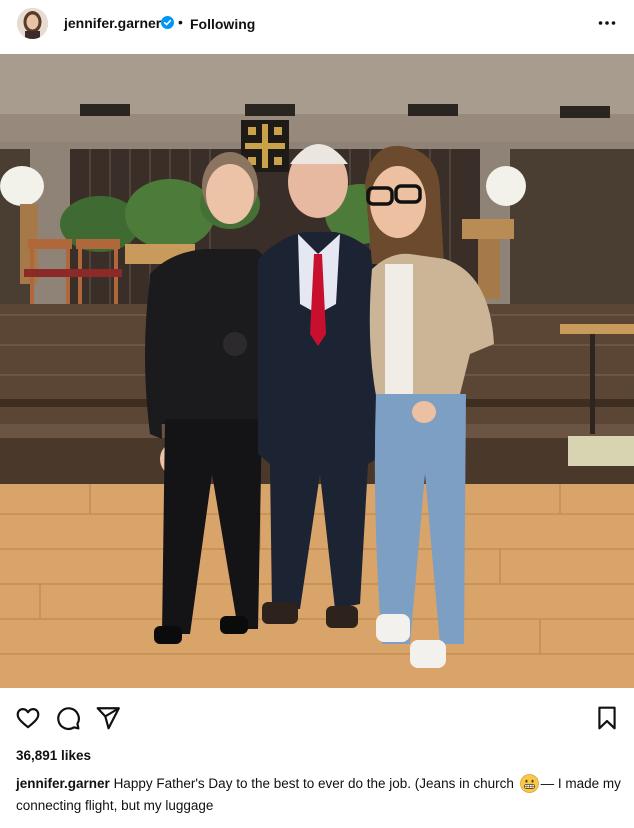 The image size is (634, 828). Describe the element at coordinates (28, 718) in the screenshot. I see `heart-icon` at that location.